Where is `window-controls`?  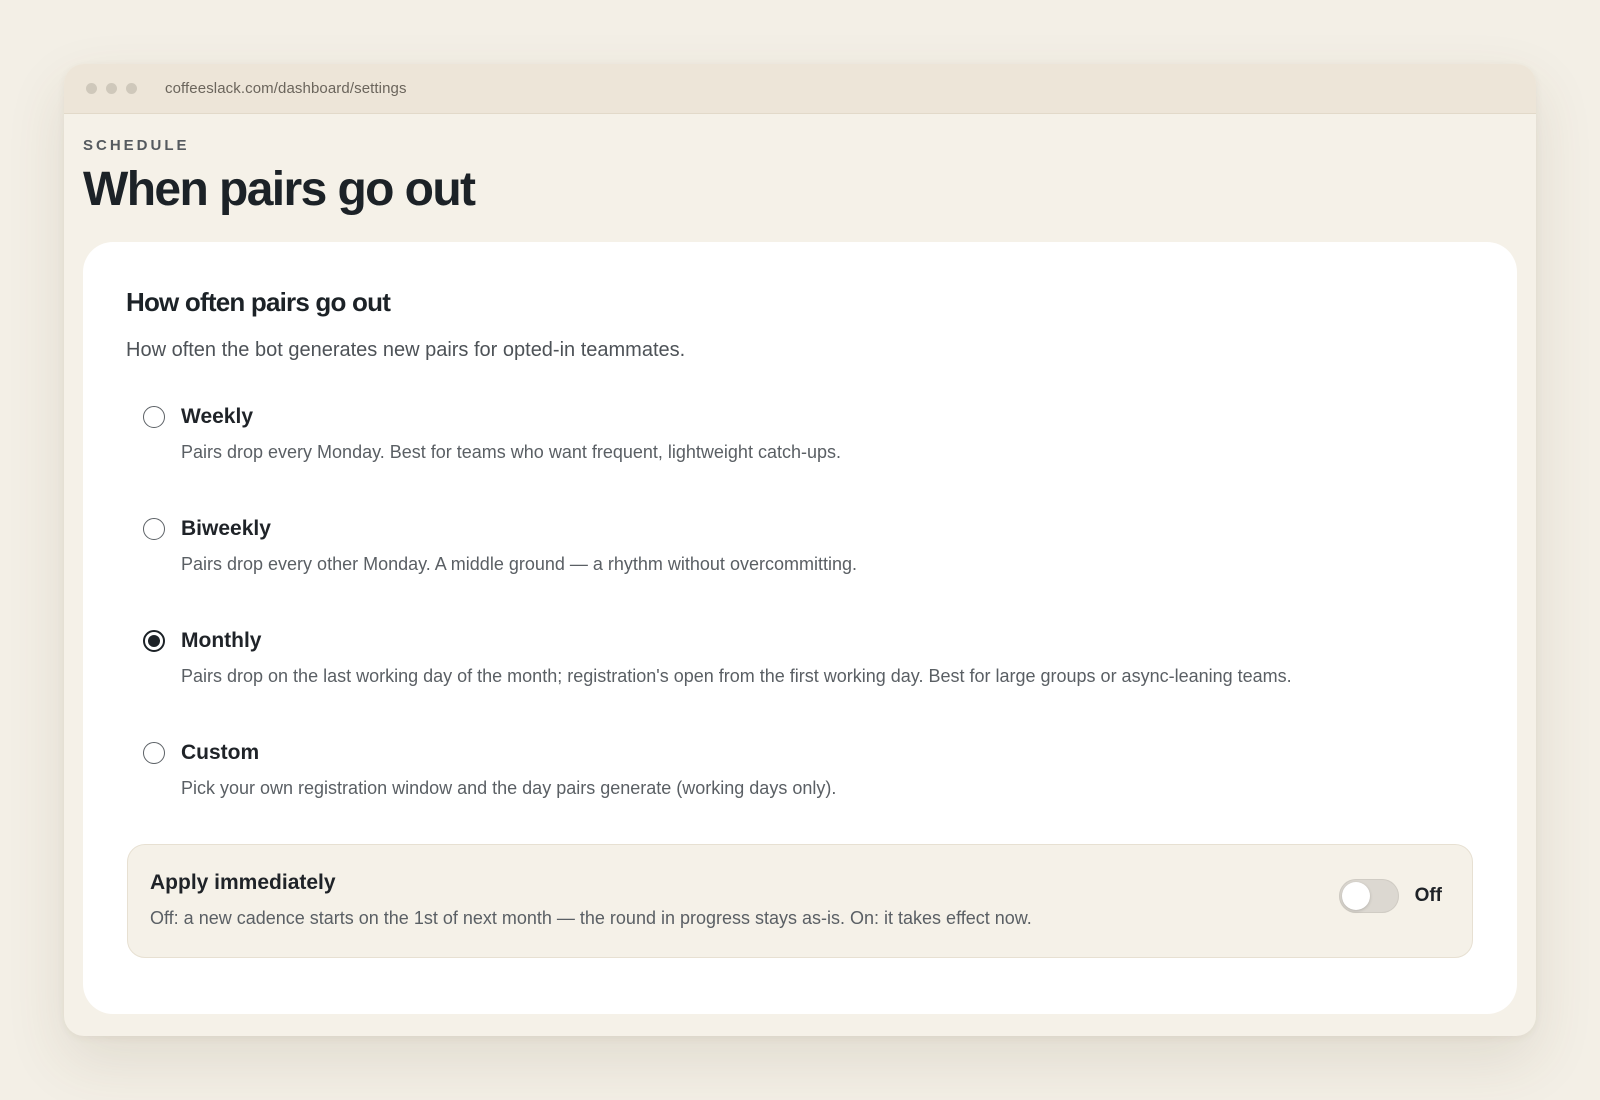 window-controls is located at coordinates (111, 88).